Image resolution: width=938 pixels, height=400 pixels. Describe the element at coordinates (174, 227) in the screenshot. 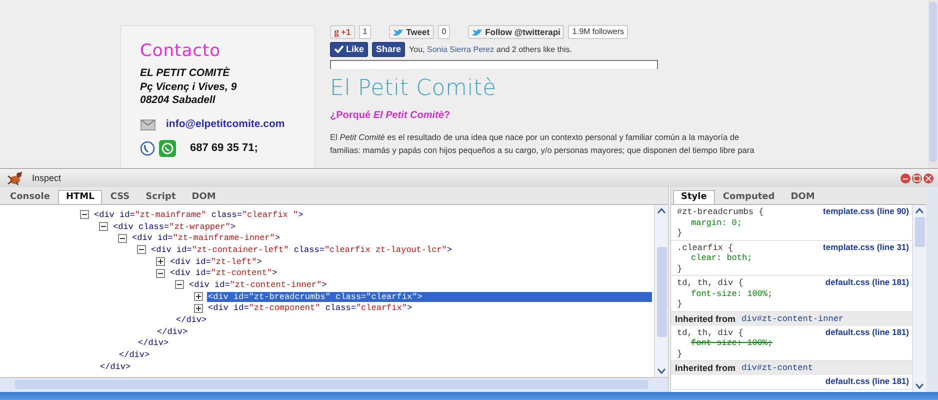

I see `html-node: <div class="zt-wrapper">` at that location.